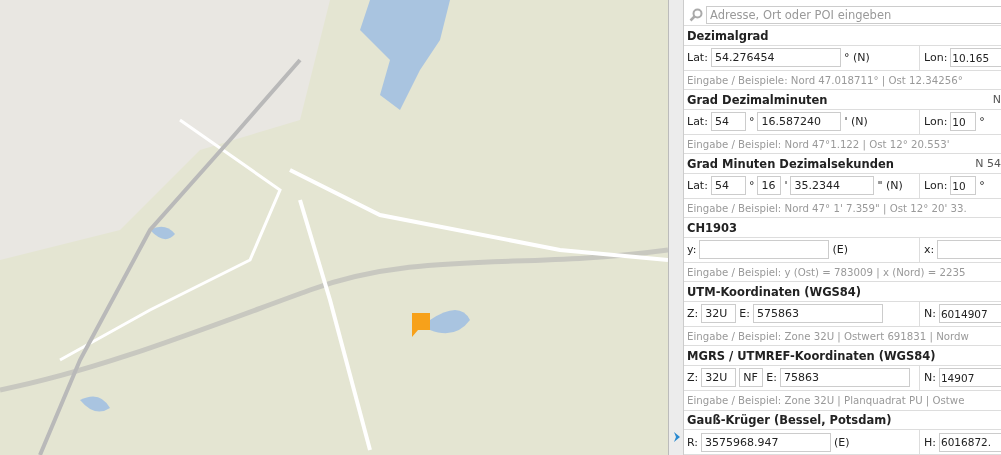 The width and height of the screenshot is (1001, 455). What do you see at coordinates (825, 80) in the screenshot?
I see `example-hint: Eingabe / Beispiele: Nord 47.018711° | Ost 12.34256°` at bounding box center [825, 80].